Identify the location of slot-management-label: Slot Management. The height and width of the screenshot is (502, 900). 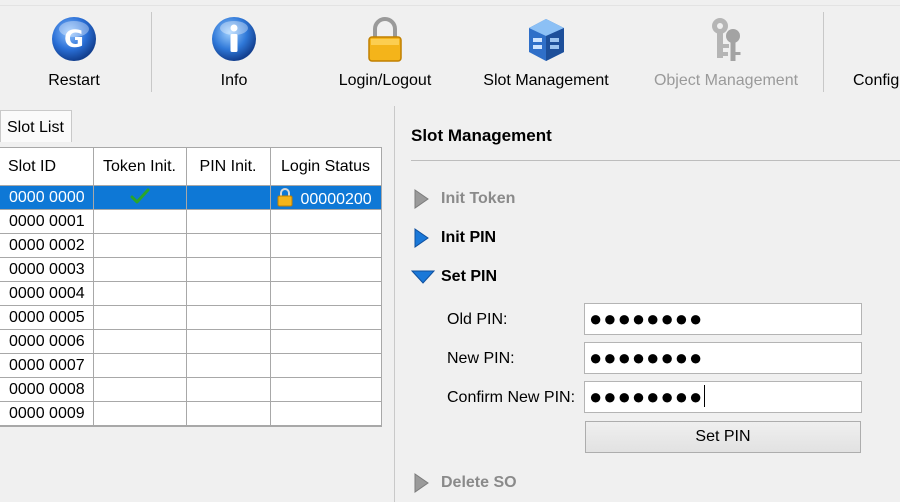
(546, 80).